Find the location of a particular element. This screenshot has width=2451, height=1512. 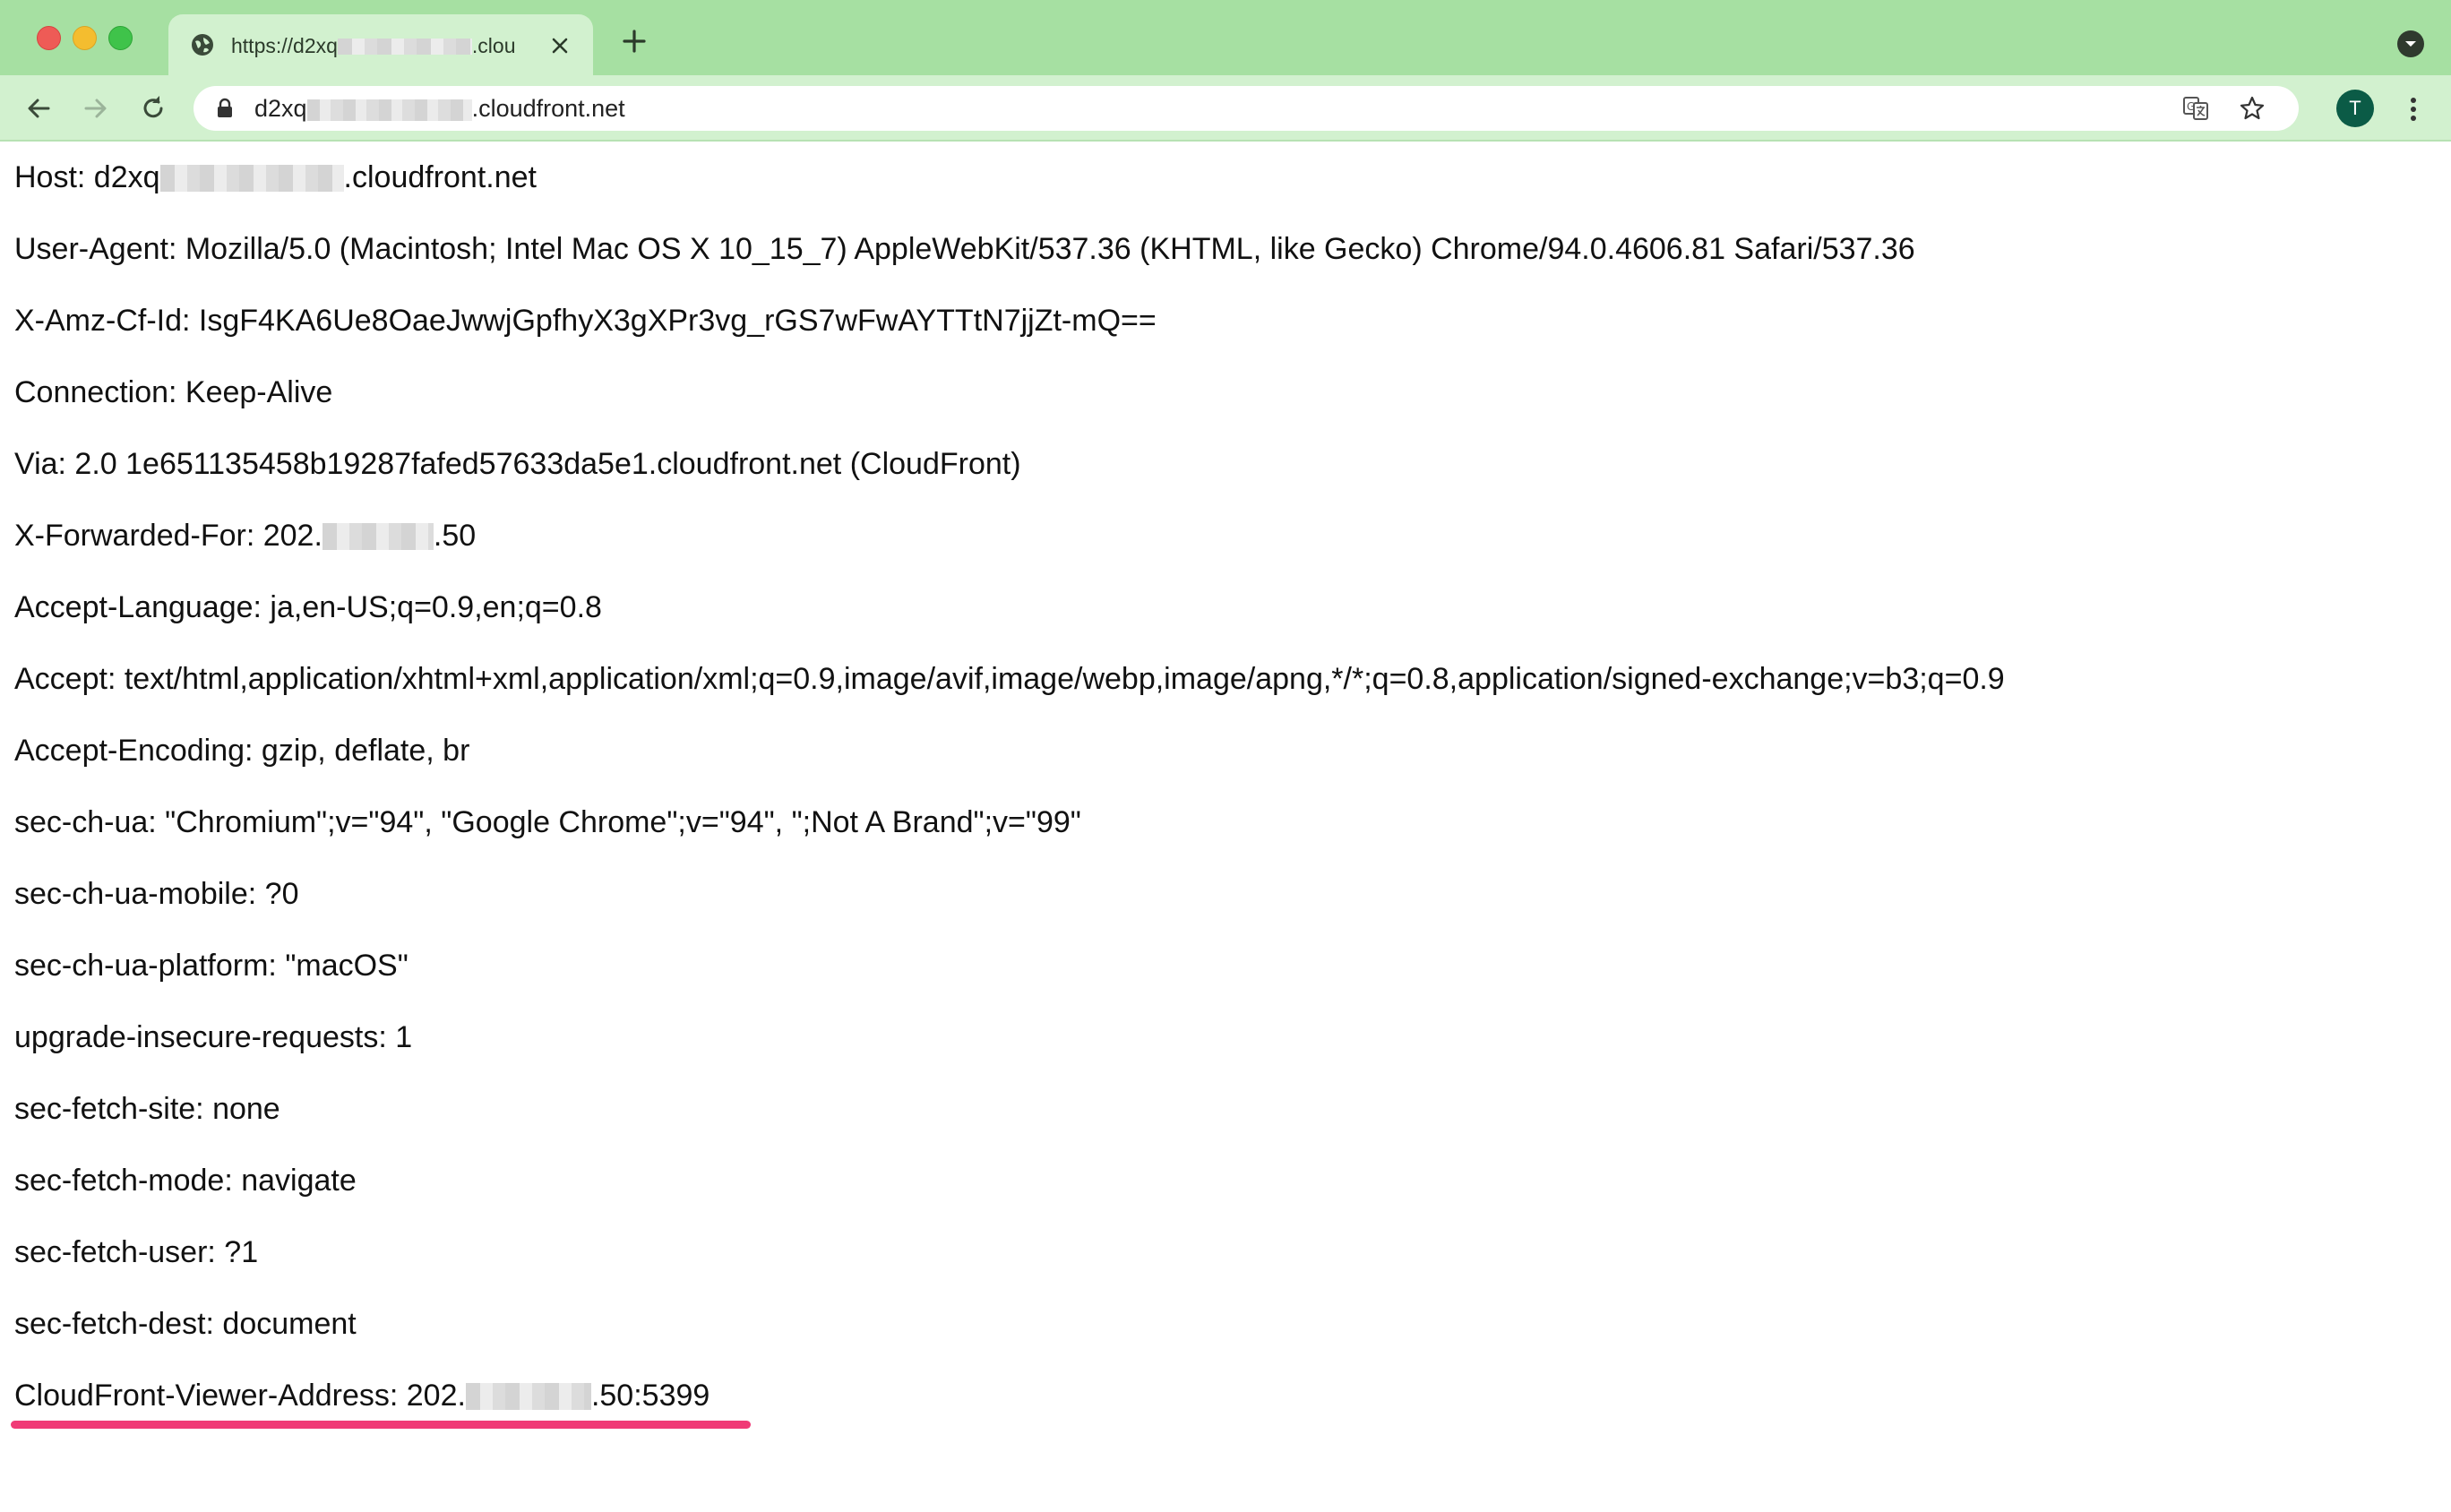

header-text-suffix: .cloudfront.net is located at coordinates (440, 177).